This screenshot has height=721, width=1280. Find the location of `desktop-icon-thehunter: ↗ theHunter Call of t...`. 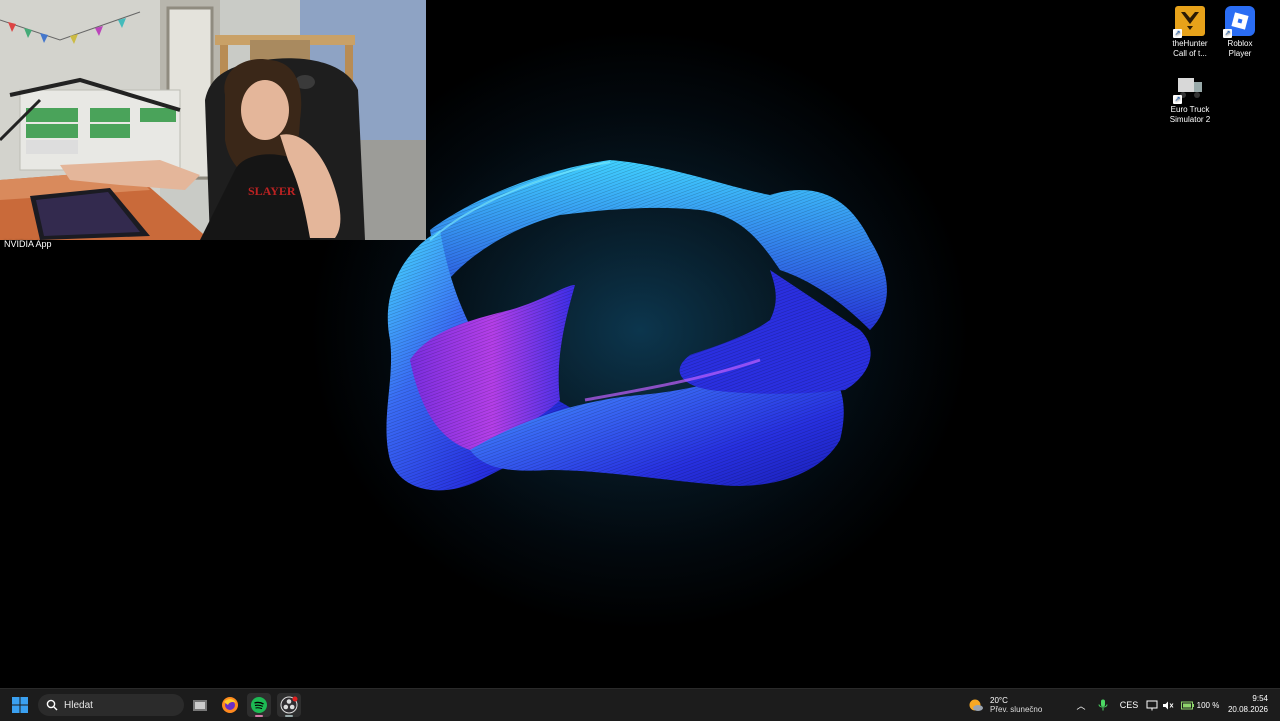

desktop-icon-thehunter: ↗ theHunter Call of t... is located at coordinates (1190, 32).